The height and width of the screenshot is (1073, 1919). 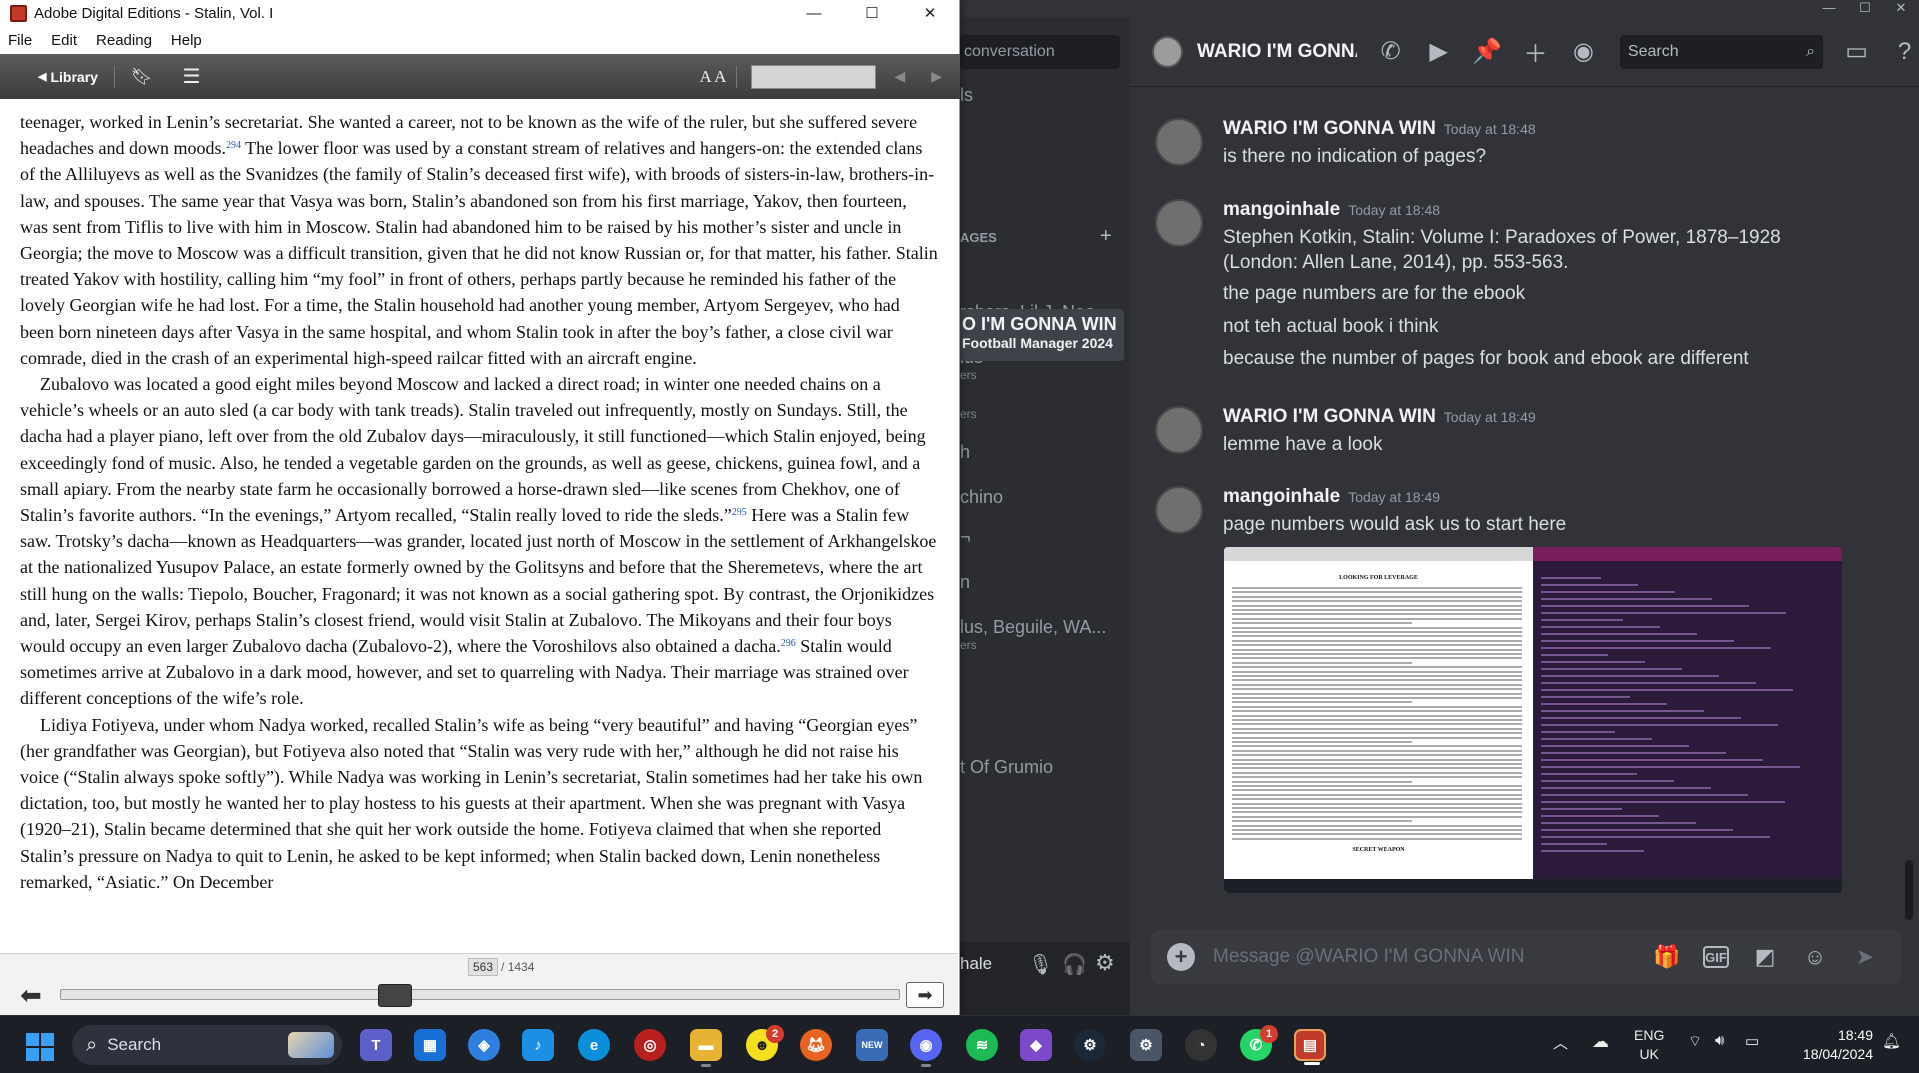 What do you see at coordinates (1036, 1045) in the screenshot?
I see `obsidian-icon: ◆` at bounding box center [1036, 1045].